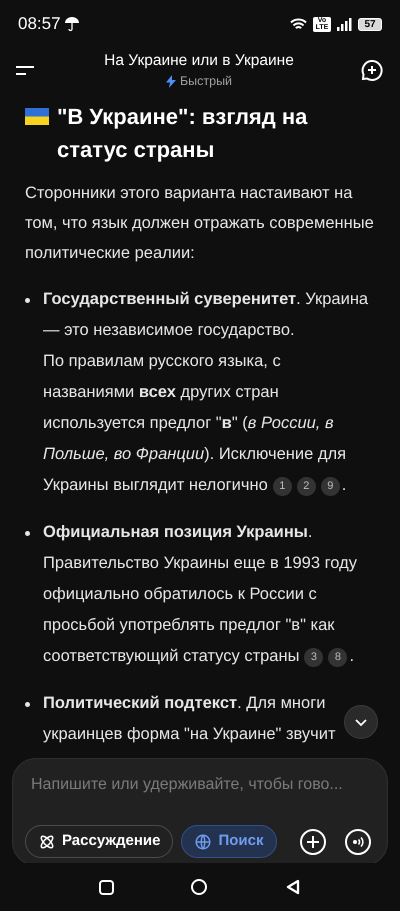 The height and width of the screenshot is (911, 400). I want to click on search-toggle: Поиск, so click(228, 841).